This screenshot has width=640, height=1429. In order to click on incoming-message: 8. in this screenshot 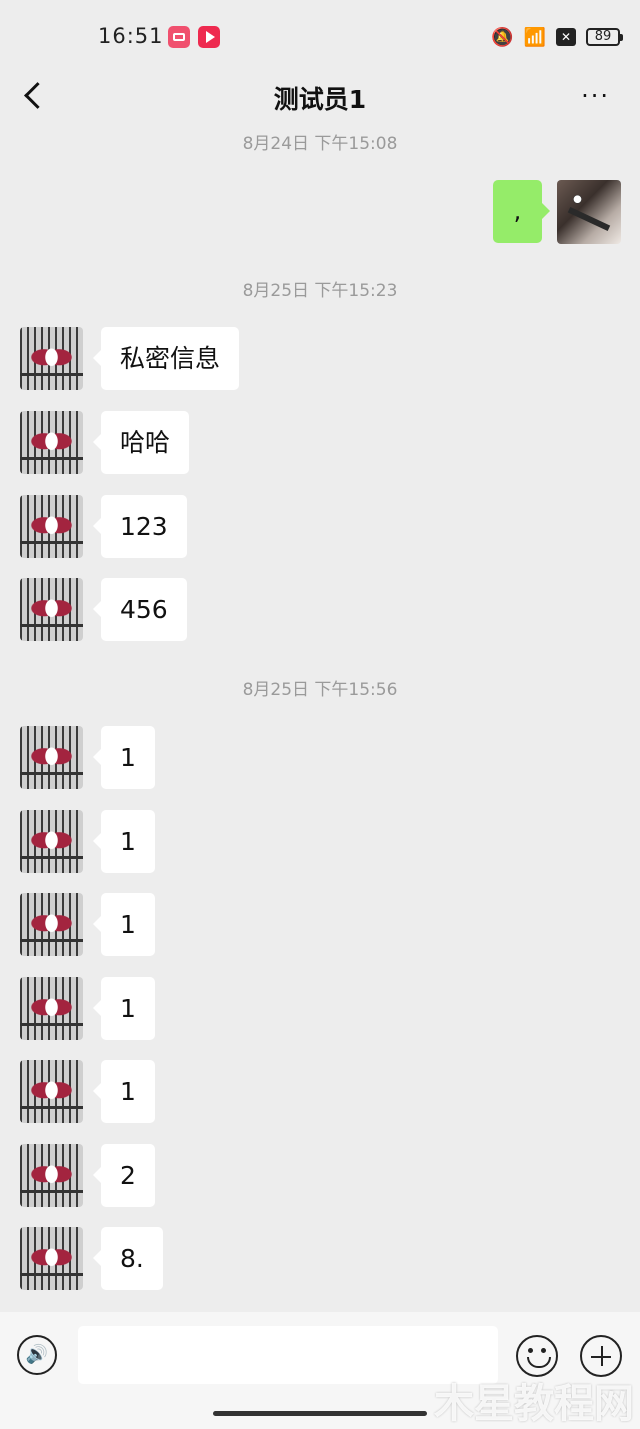, I will do `click(320, 1259)`.